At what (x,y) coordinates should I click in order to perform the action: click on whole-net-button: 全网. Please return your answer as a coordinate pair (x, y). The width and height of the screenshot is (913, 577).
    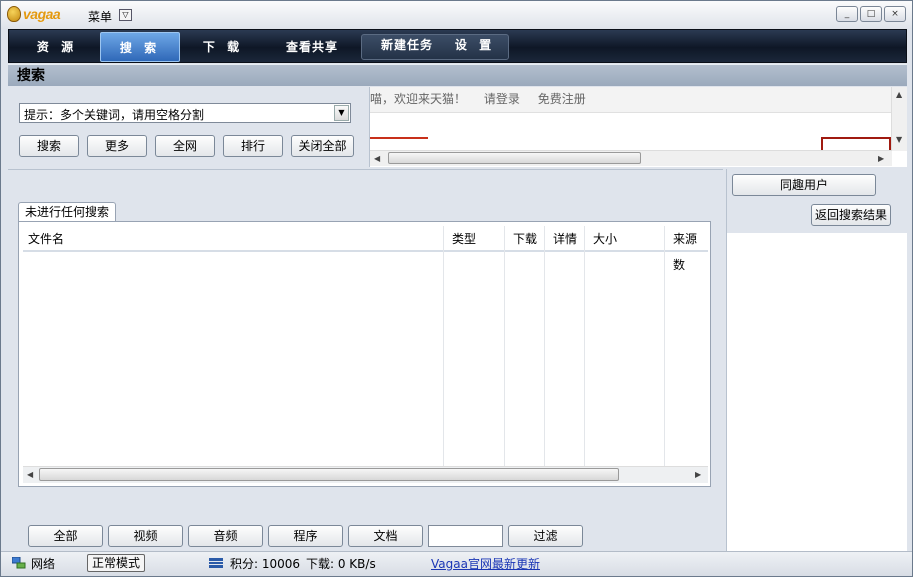
    Looking at the image, I should click on (185, 146).